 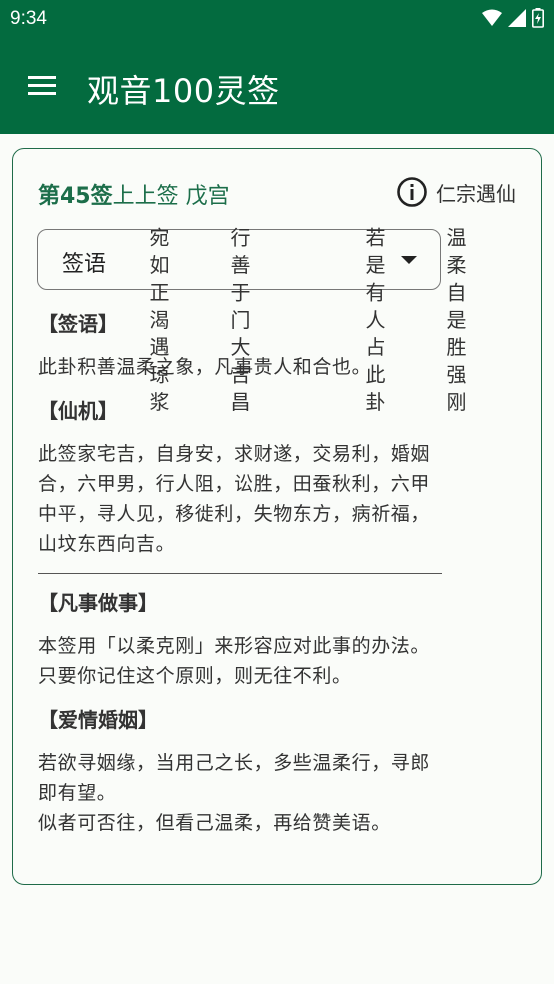 I want to click on sign-title: 第45签上上签 戊宫, so click(x=134, y=194).